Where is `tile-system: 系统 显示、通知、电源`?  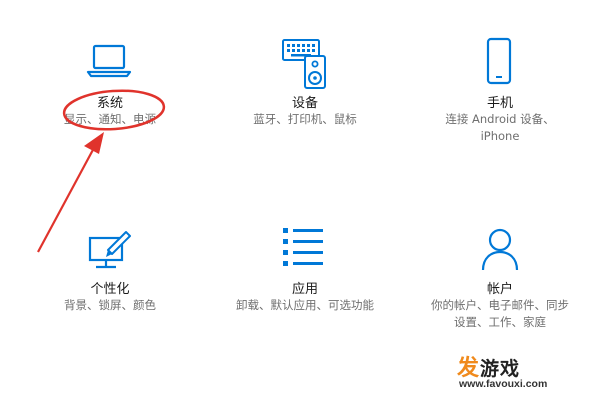 tile-system: 系统 显示、通知、电源 is located at coordinates (110, 80).